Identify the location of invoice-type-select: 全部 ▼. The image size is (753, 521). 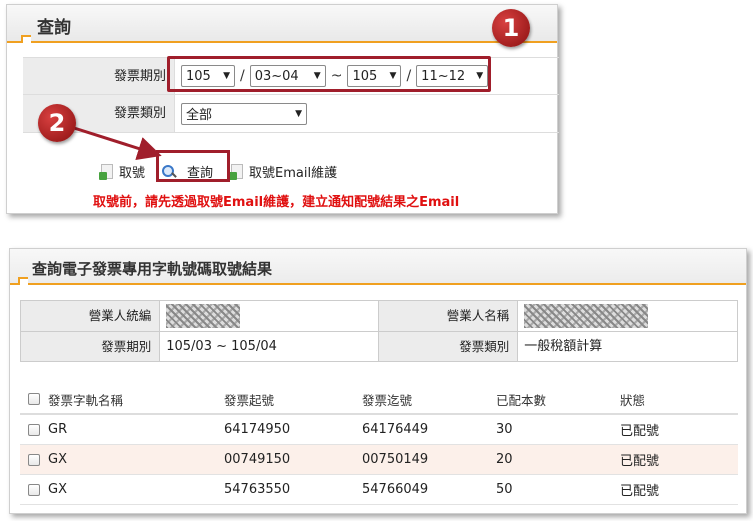
(244, 113).